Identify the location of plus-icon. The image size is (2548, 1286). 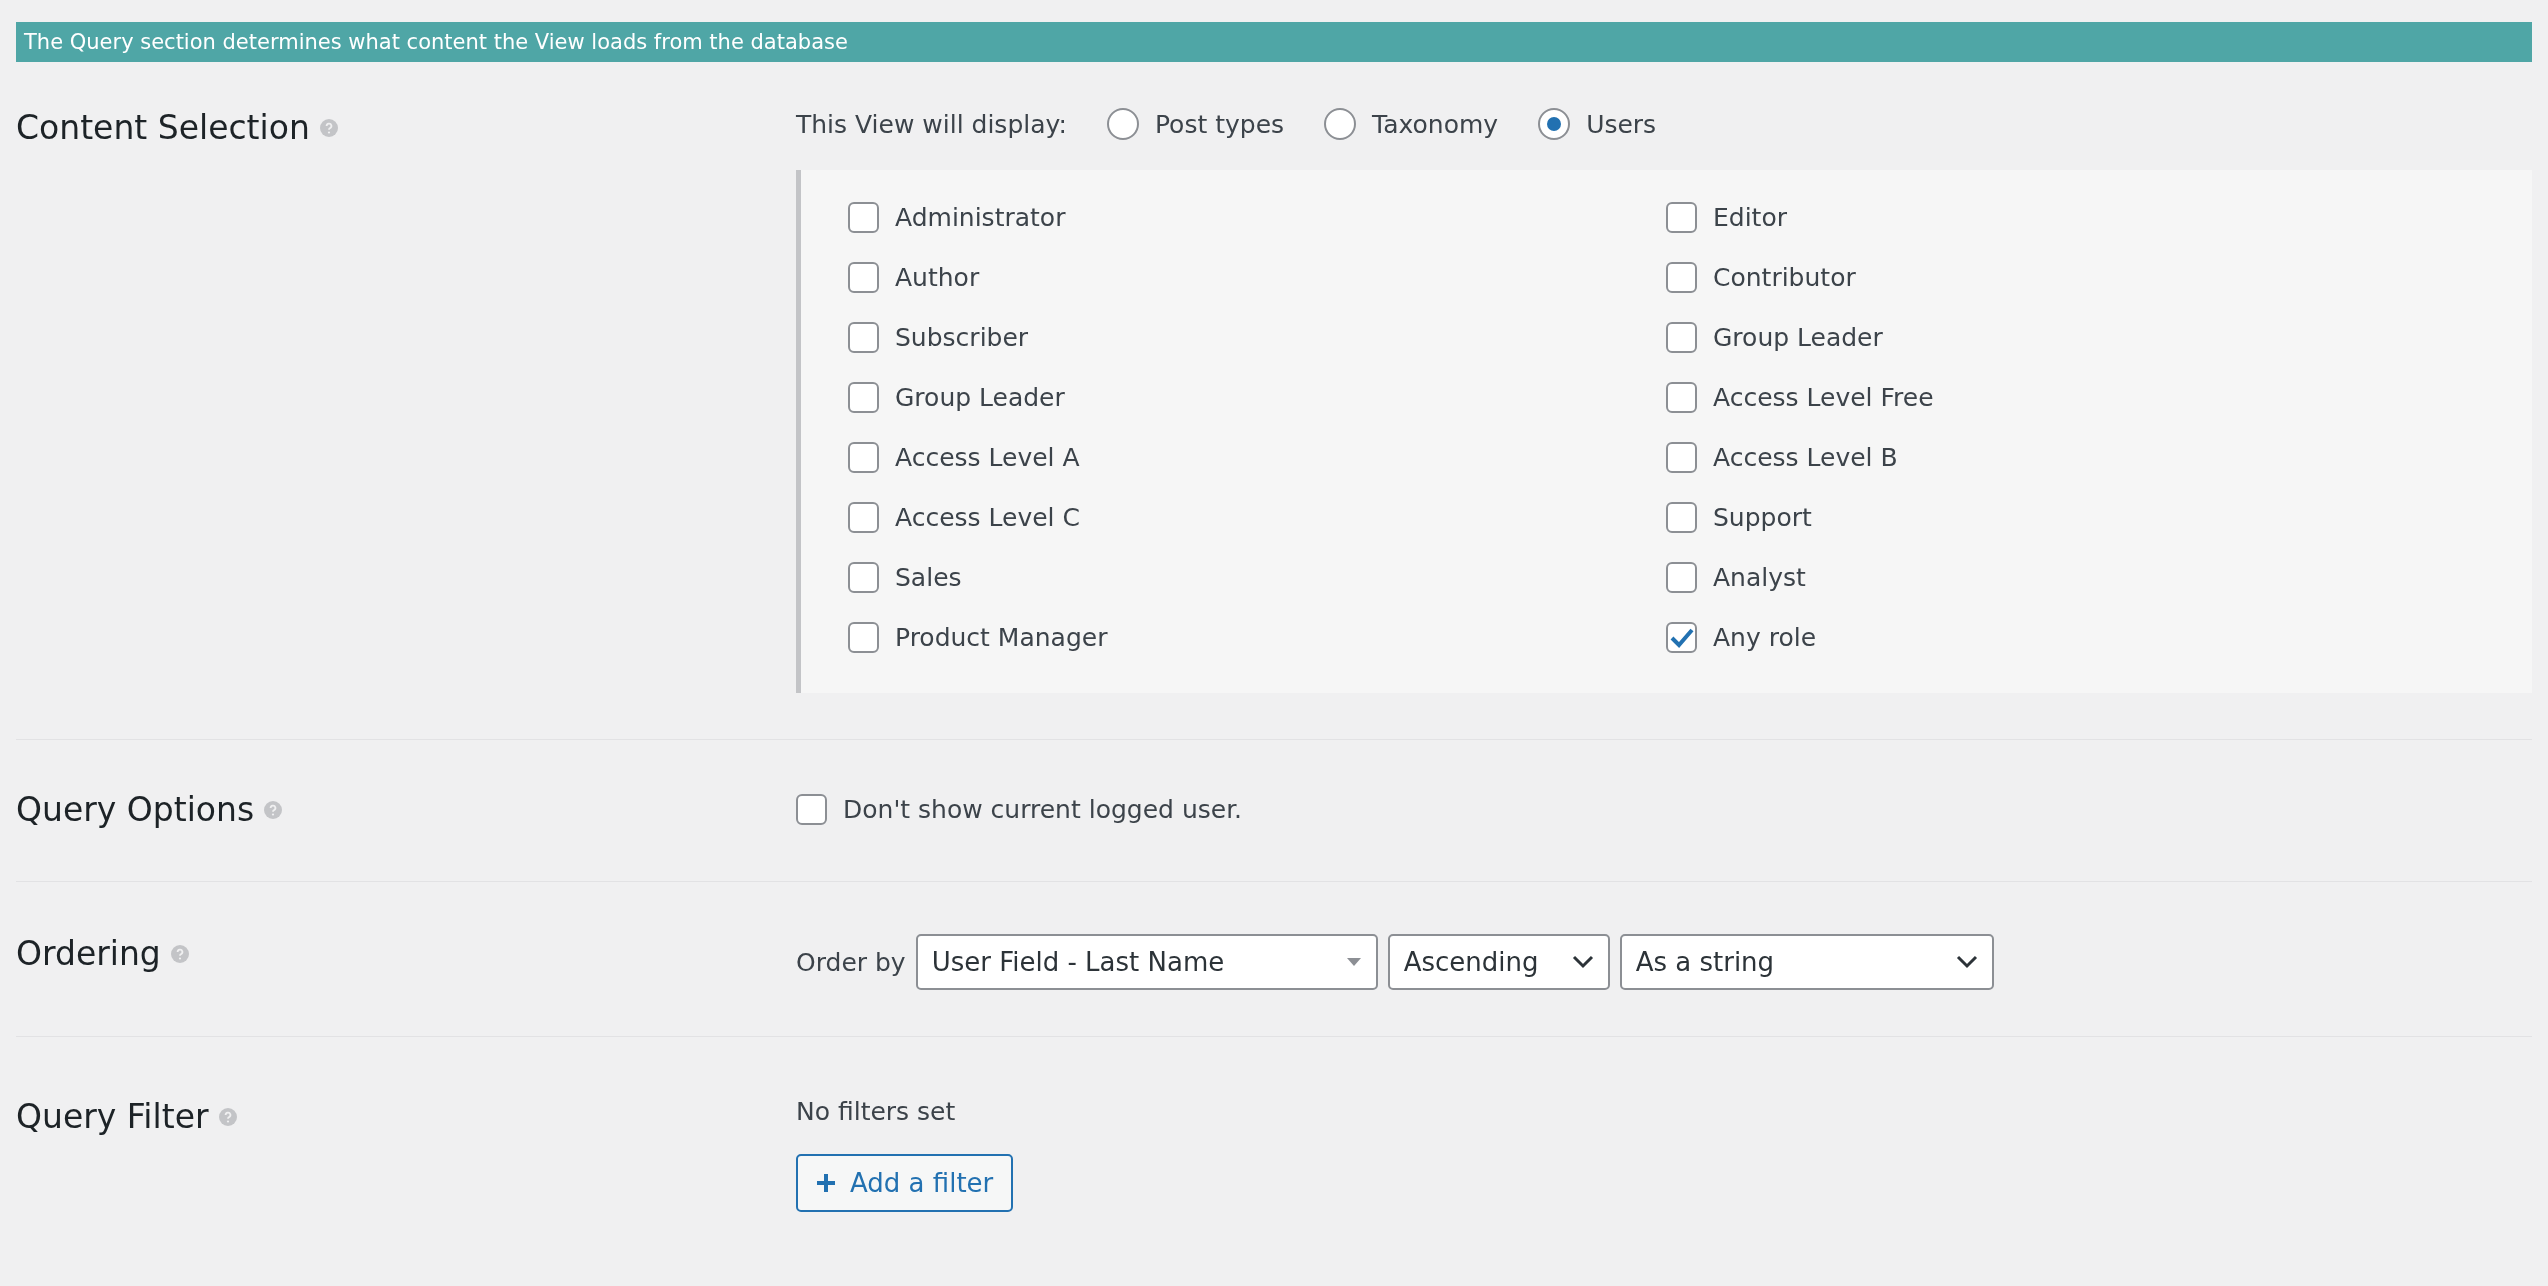
(826, 1183).